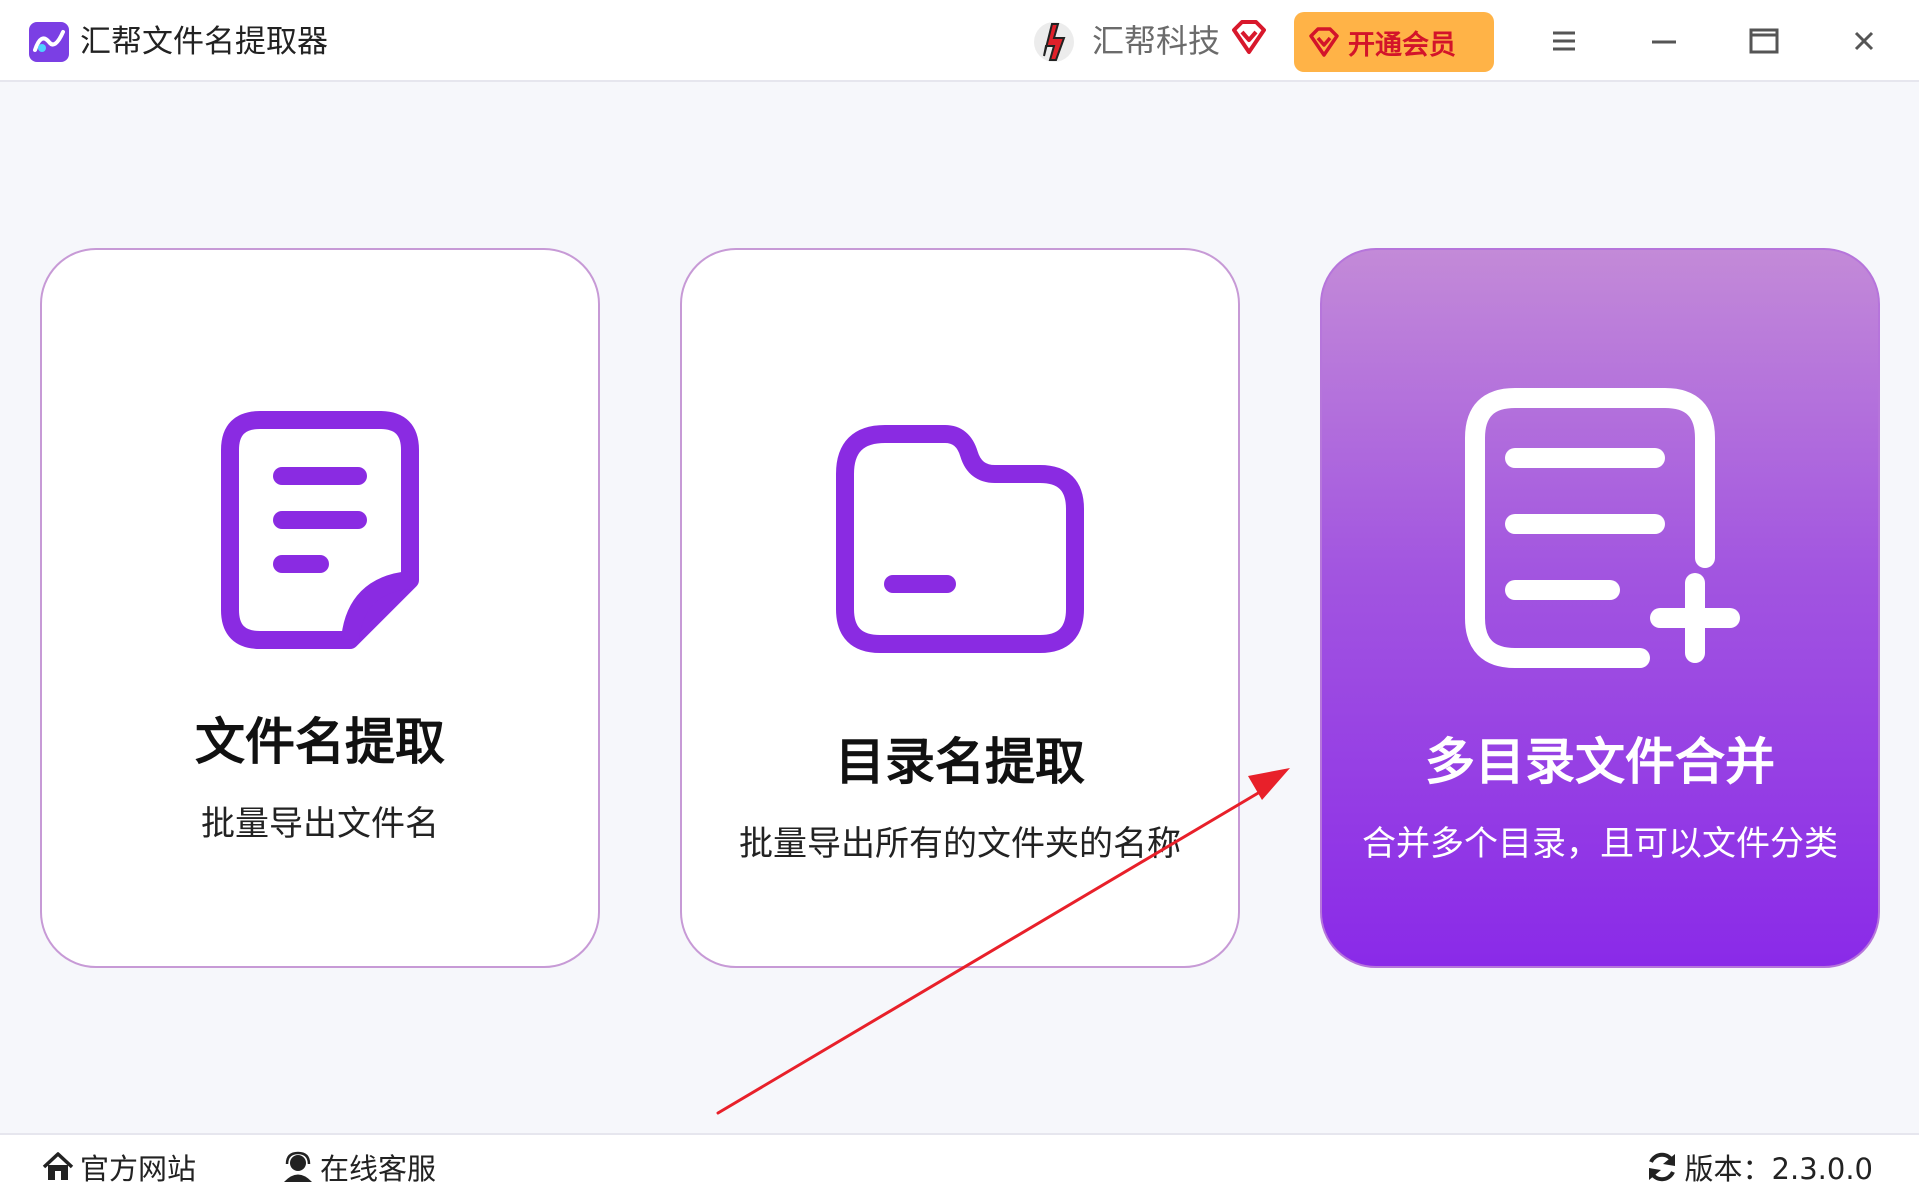 The width and height of the screenshot is (1919, 1199). What do you see at coordinates (959, 41) in the screenshot?
I see `title-bar: 汇帮文件名提取器 汇帮科技 开通会员` at bounding box center [959, 41].